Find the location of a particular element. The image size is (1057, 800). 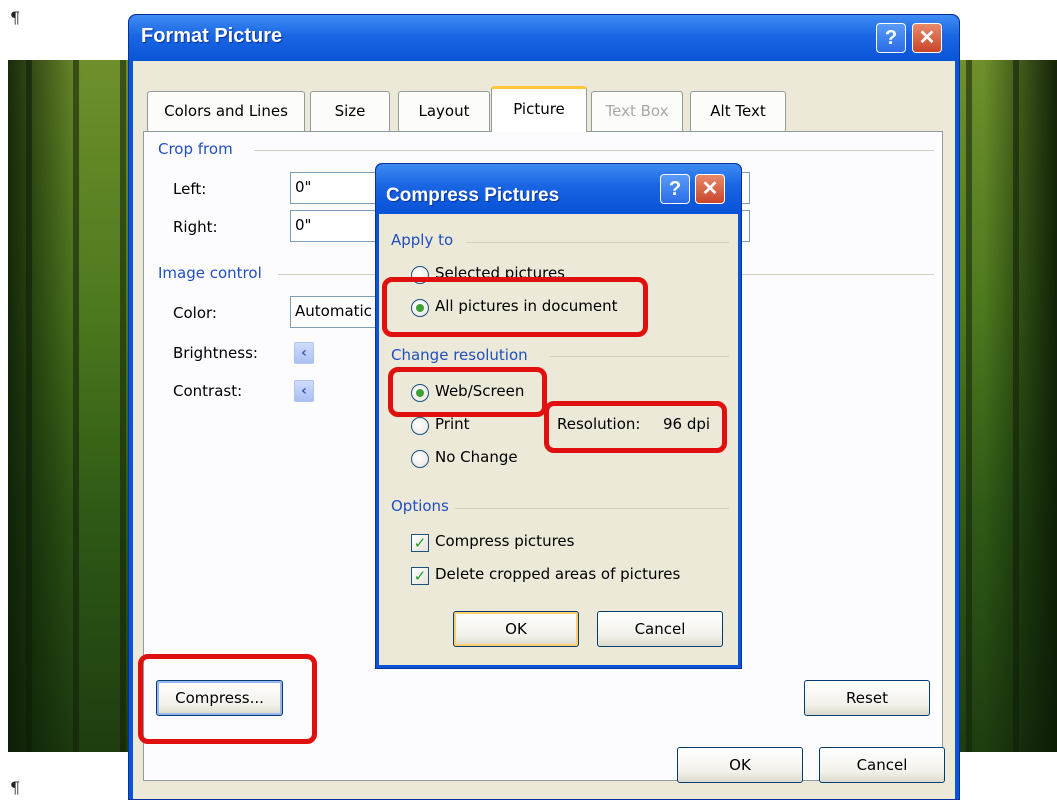

contrast-left-arrow-icon: ‹ is located at coordinates (304, 391).